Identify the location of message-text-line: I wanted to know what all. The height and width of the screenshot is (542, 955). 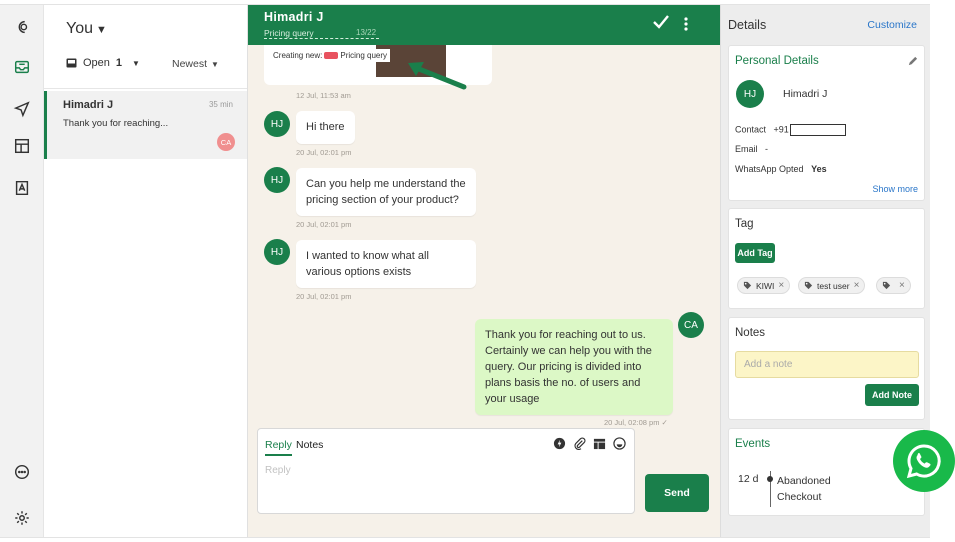
(367, 256).